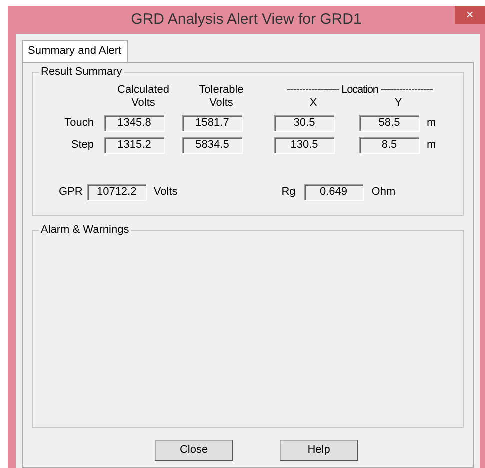 The width and height of the screenshot is (485, 468). I want to click on close-button: ×, so click(470, 15).